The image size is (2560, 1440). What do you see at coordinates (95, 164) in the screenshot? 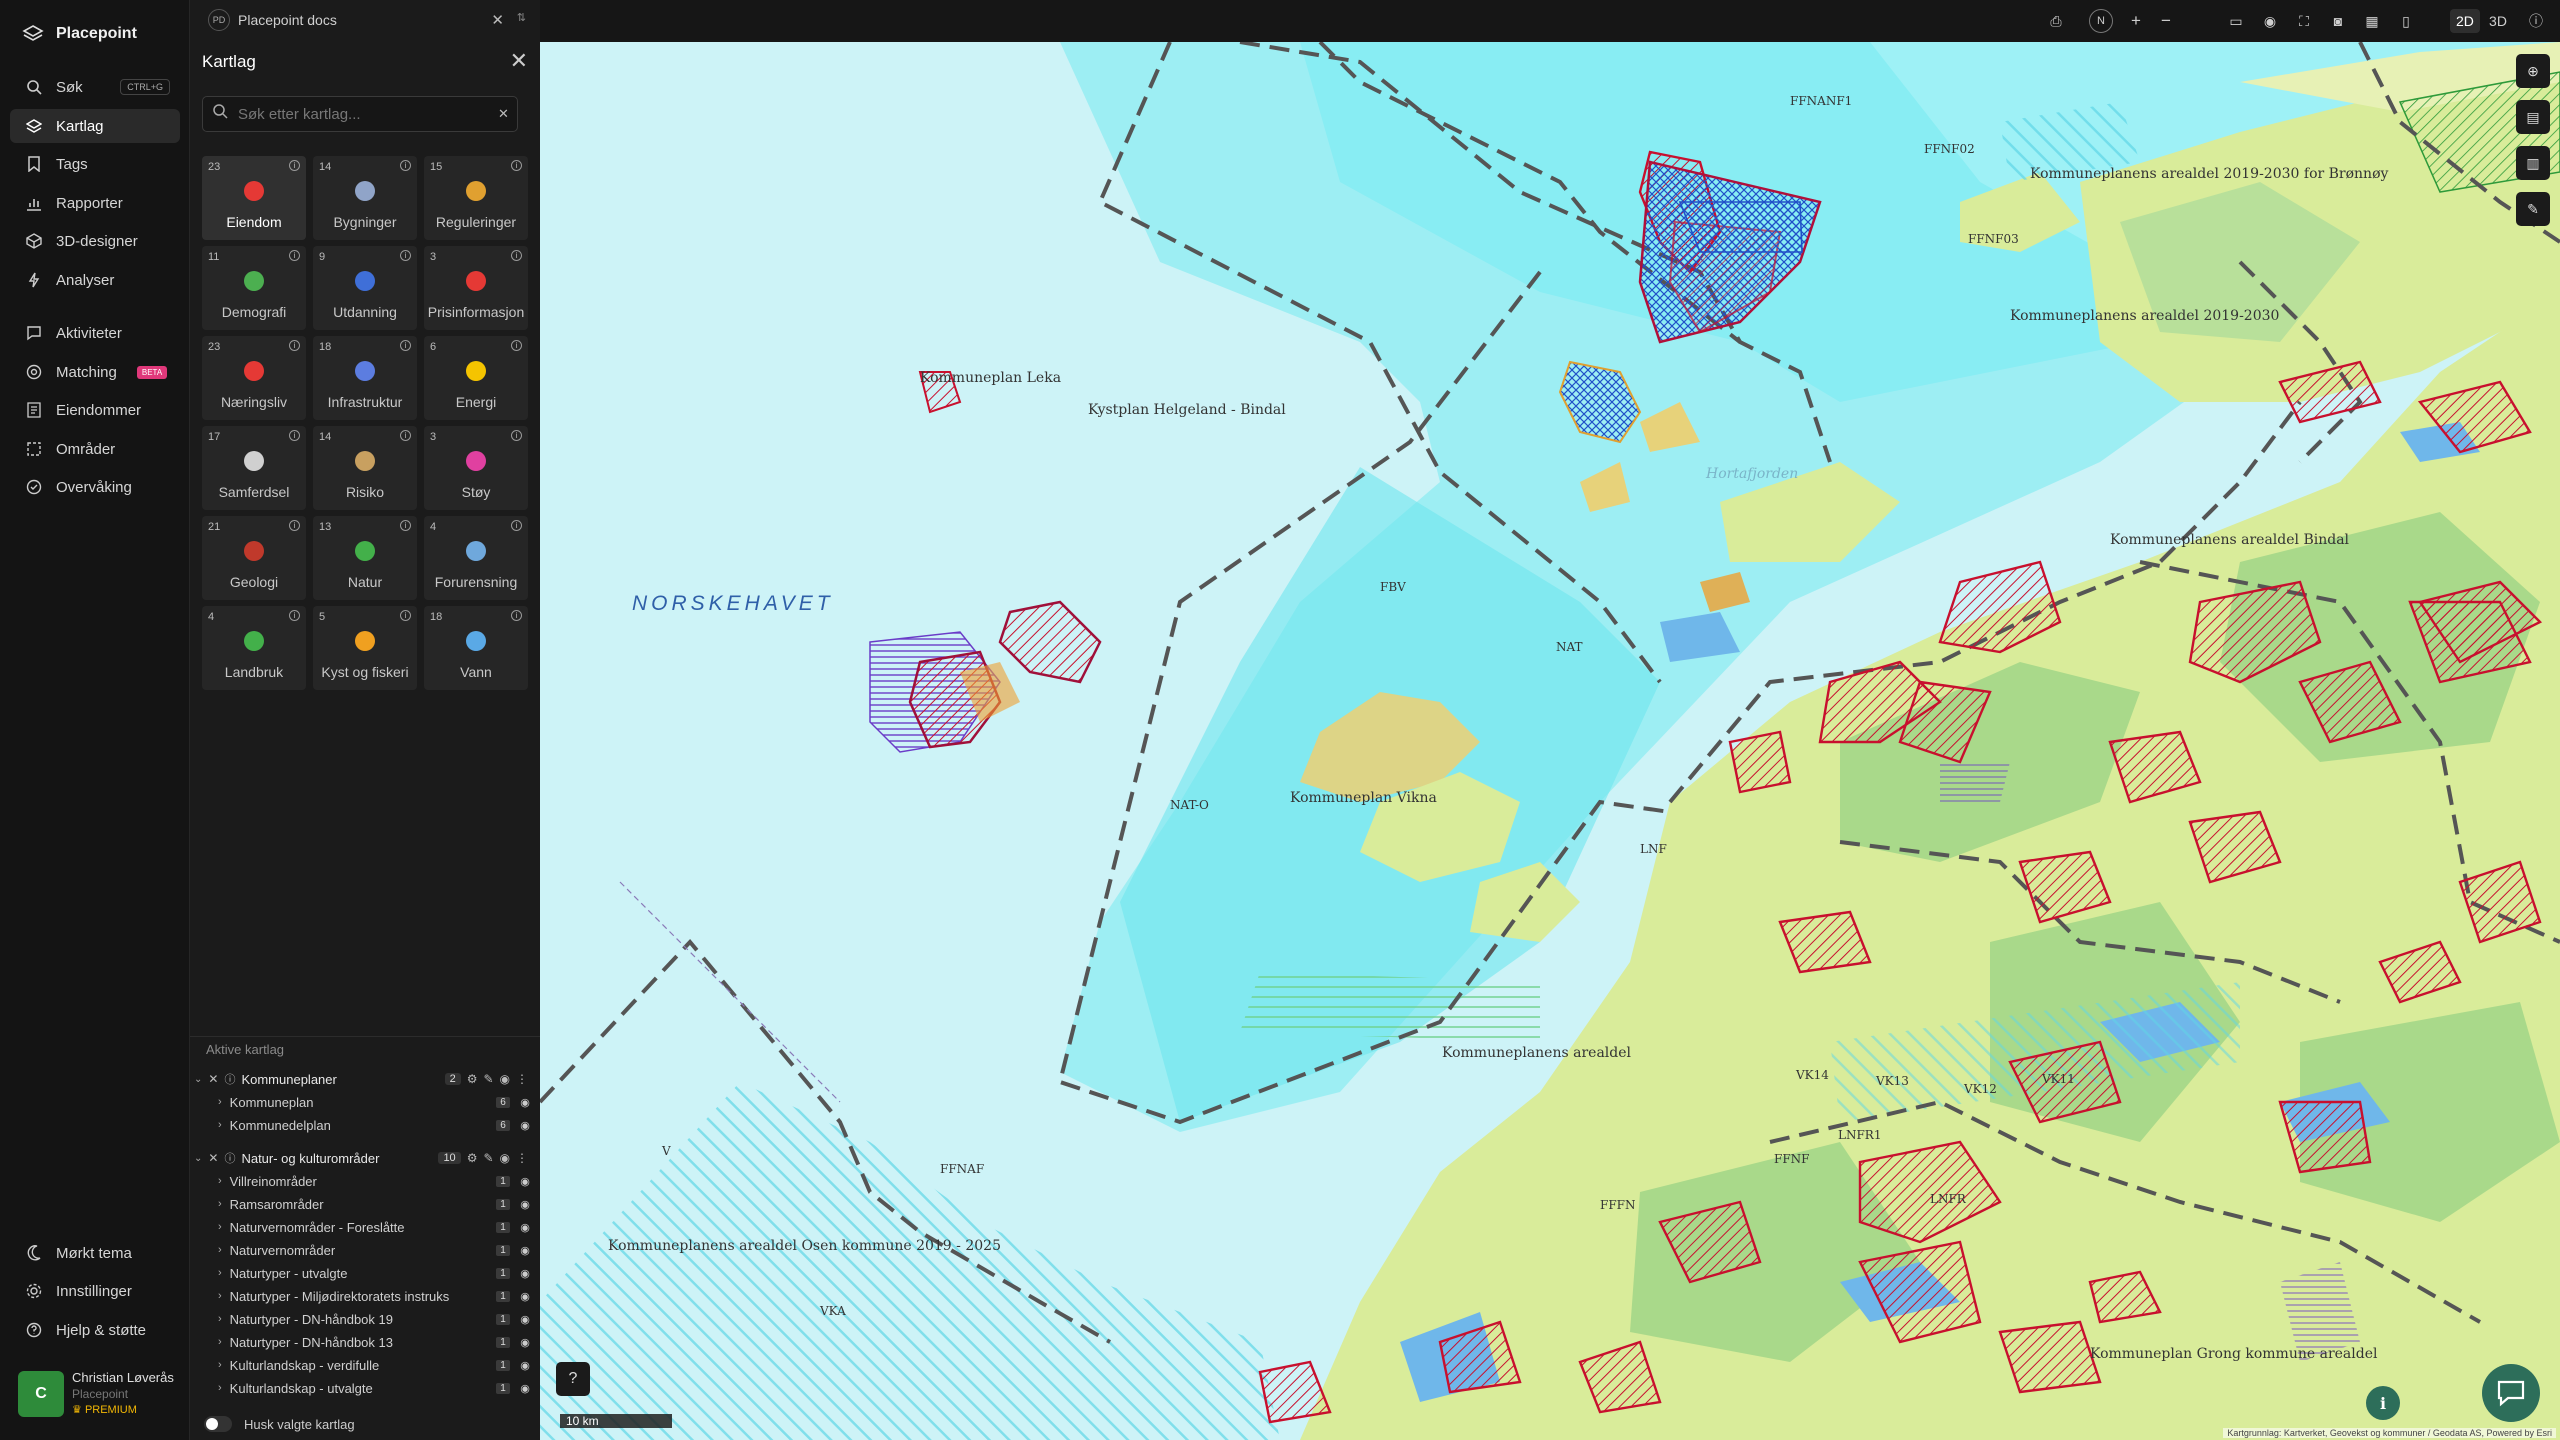
I see `nav-item-tags: Tags` at bounding box center [95, 164].